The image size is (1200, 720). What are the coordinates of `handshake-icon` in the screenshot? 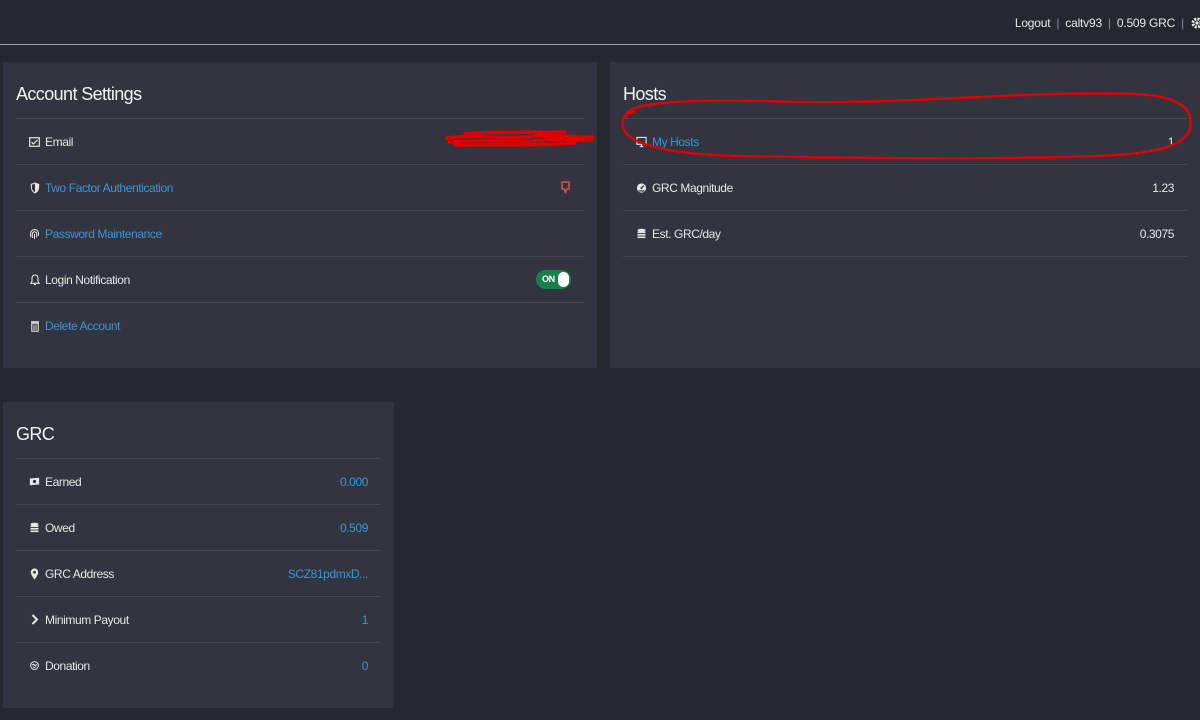 It's located at (34, 666).